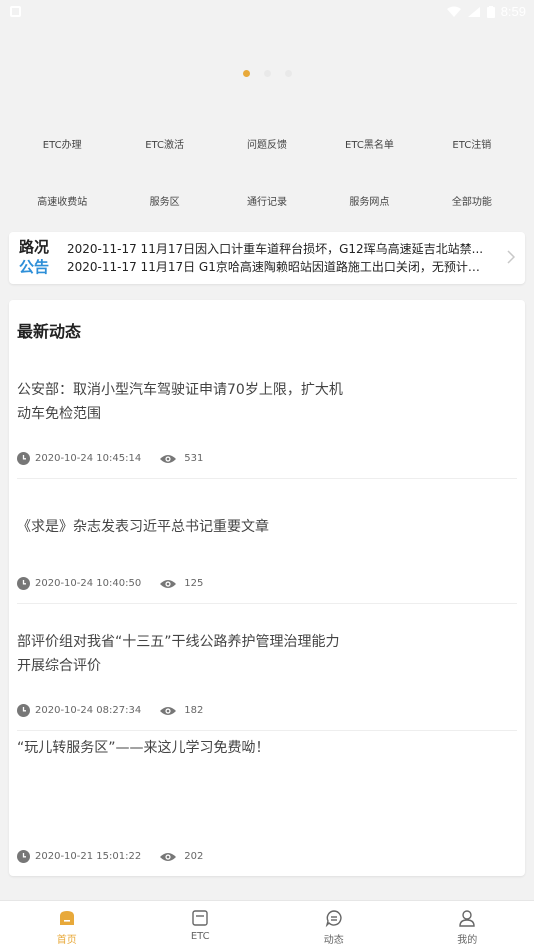 Image resolution: width=534 pixels, height=950 pixels. Describe the element at coordinates (194, 458) in the screenshot. I see `news-views: 531` at that location.